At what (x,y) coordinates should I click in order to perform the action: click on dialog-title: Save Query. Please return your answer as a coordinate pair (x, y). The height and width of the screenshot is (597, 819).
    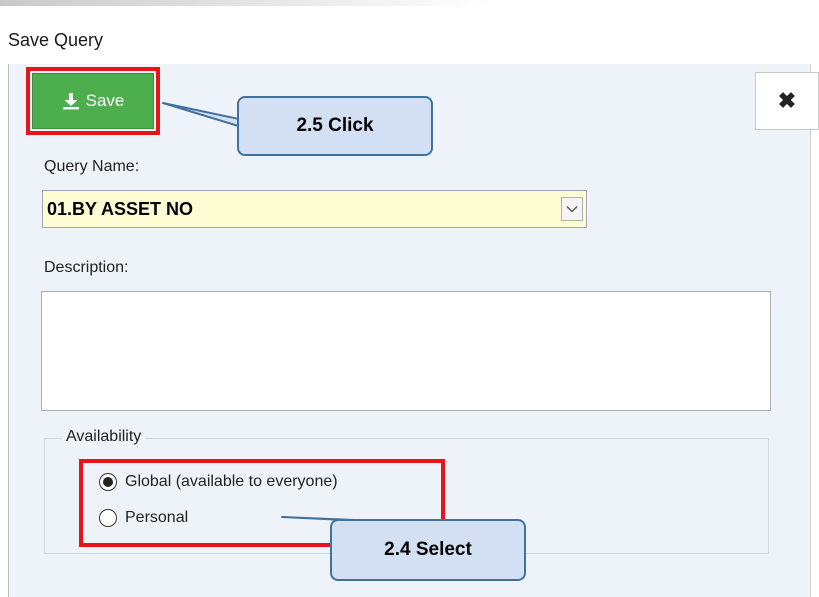
    Looking at the image, I should click on (56, 40).